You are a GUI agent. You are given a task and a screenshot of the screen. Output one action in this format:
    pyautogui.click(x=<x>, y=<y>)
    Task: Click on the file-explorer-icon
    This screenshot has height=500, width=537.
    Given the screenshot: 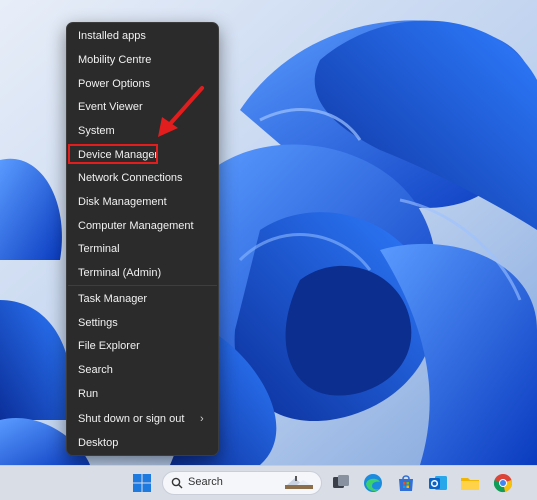 What is the action you would take?
    pyautogui.click(x=470, y=483)
    